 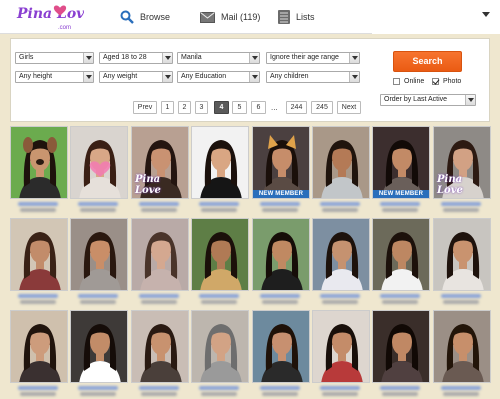 I want to click on prev-page-button: Prev, so click(x=145, y=107).